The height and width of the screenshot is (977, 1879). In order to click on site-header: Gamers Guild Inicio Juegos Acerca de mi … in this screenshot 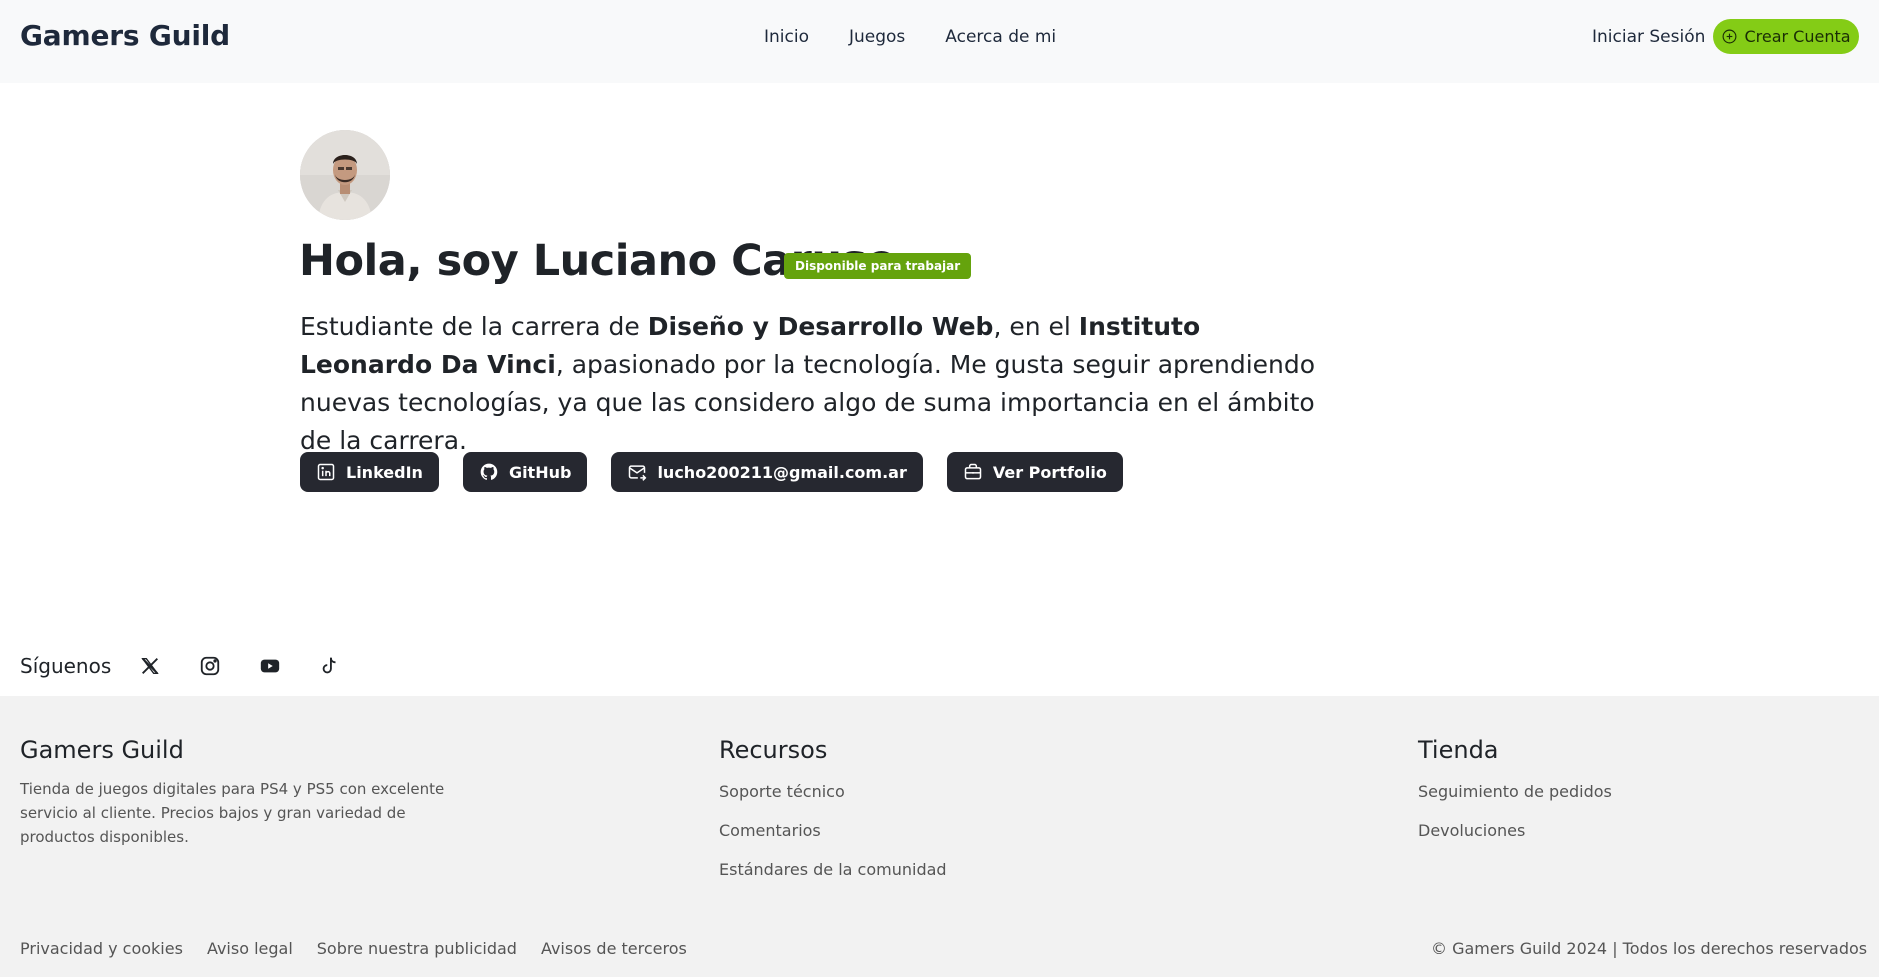, I will do `click(939, 41)`.